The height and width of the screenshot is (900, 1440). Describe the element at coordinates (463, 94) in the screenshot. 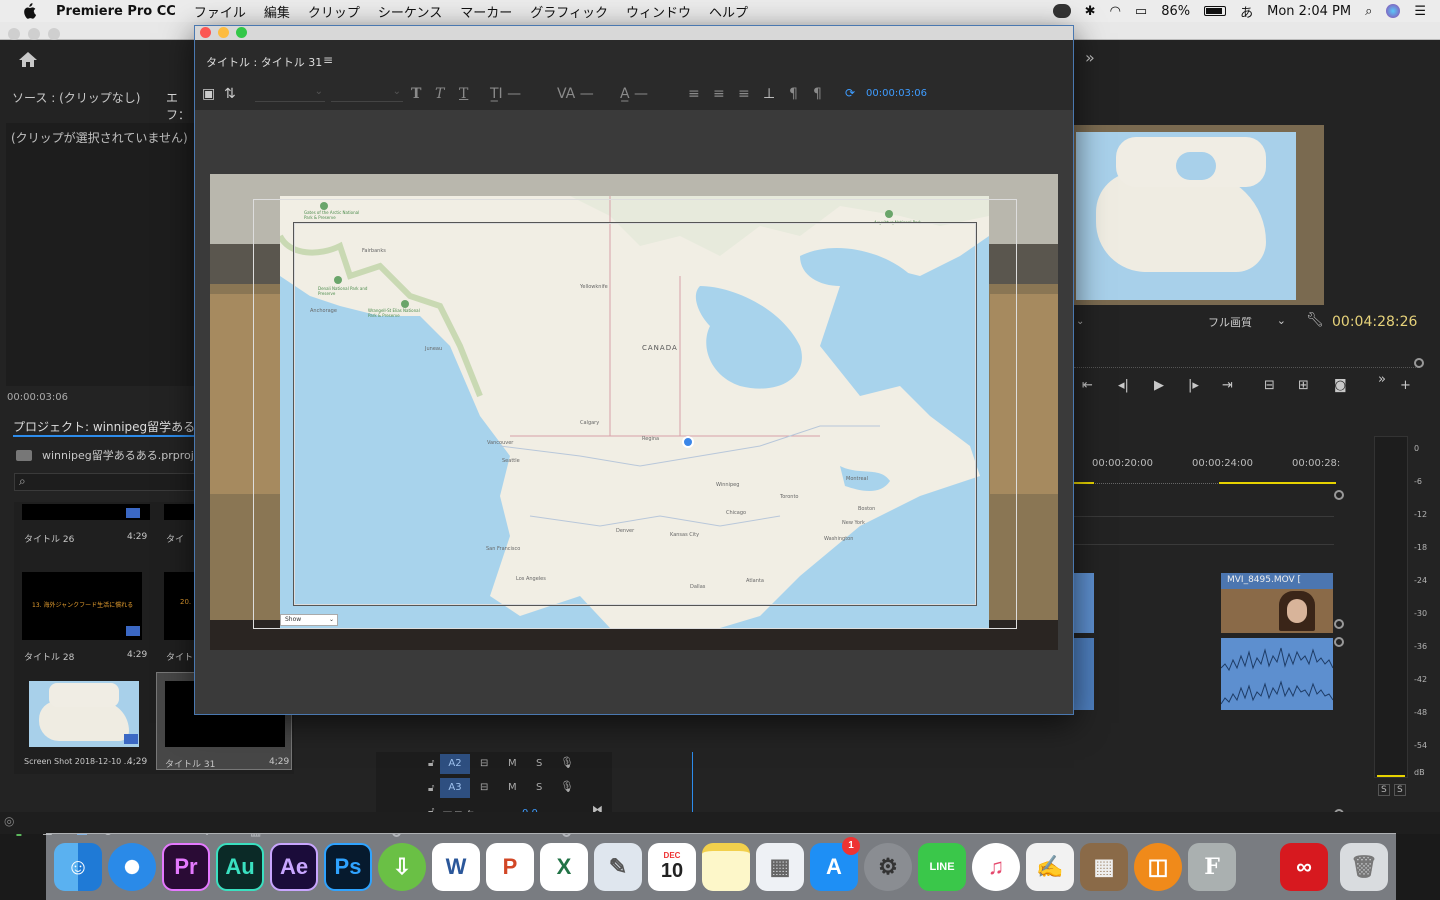

I see `underline-icon: T` at that location.